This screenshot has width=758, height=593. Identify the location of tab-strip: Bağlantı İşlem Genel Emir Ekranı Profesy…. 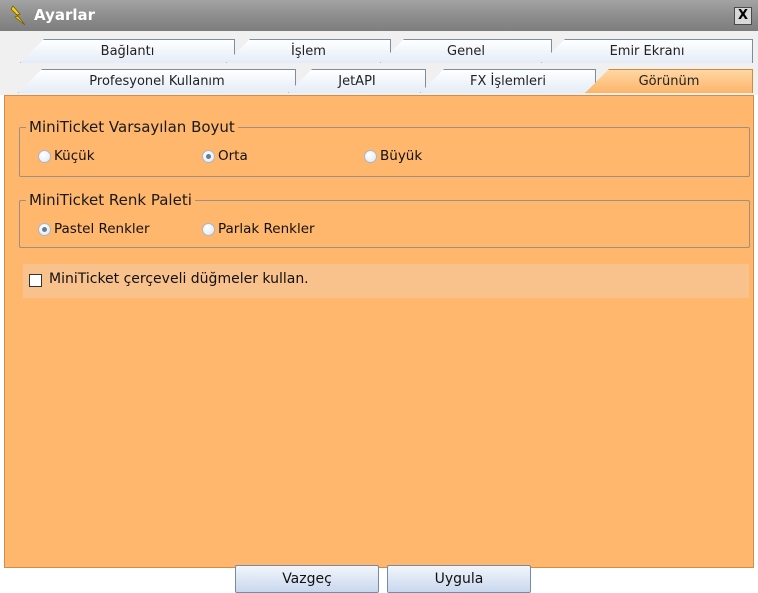
(379, 63).